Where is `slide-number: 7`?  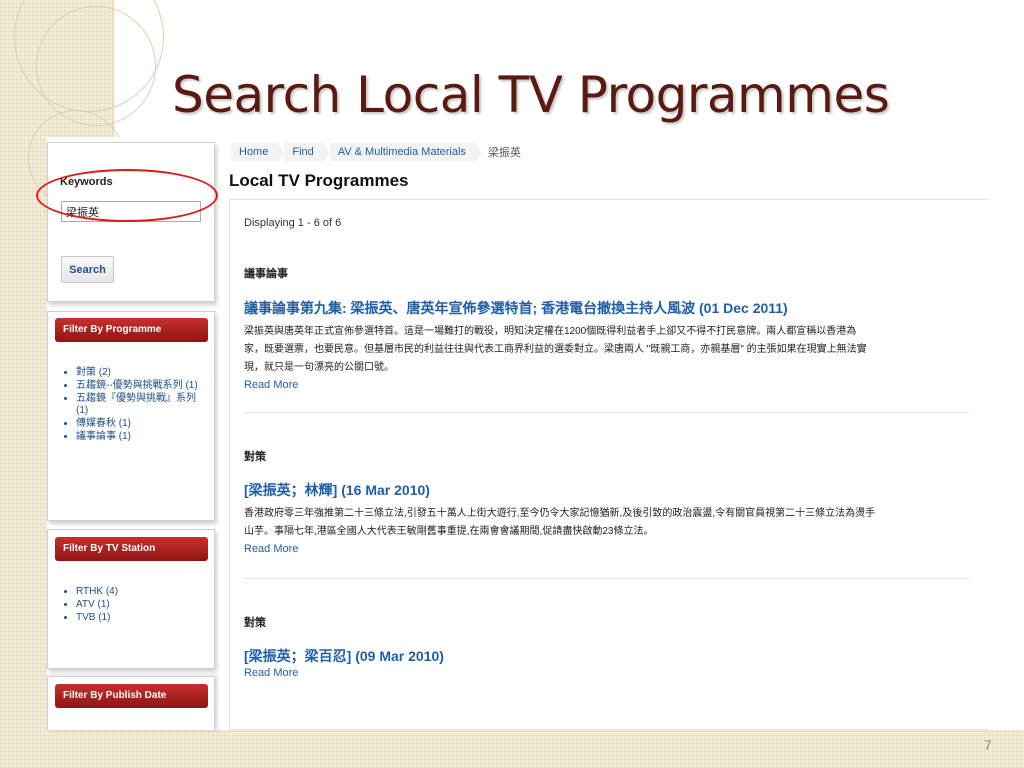
slide-number: 7 is located at coordinates (988, 745).